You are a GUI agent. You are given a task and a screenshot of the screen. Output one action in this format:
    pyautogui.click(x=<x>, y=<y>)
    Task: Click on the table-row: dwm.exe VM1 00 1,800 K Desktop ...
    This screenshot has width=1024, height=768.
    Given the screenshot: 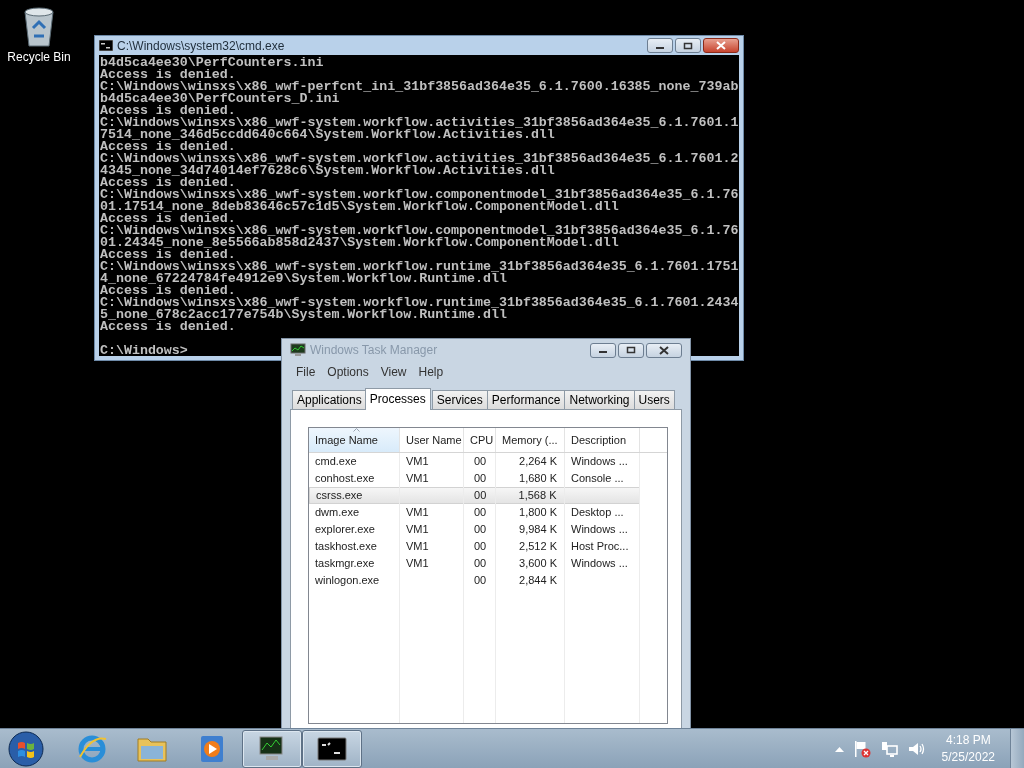 What is the action you would take?
    pyautogui.click(x=488, y=512)
    